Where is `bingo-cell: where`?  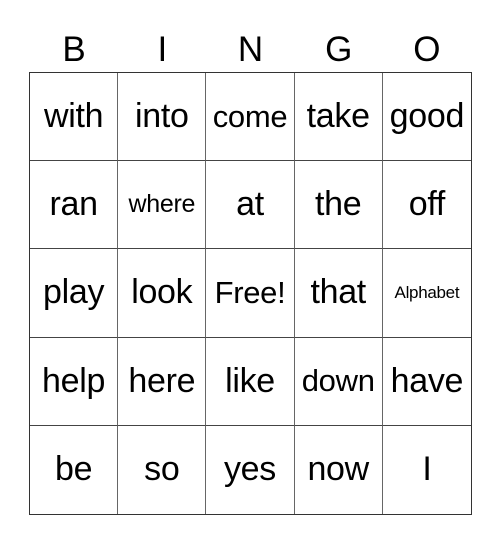 bingo-cell: where is located at coordinates (162, 205).